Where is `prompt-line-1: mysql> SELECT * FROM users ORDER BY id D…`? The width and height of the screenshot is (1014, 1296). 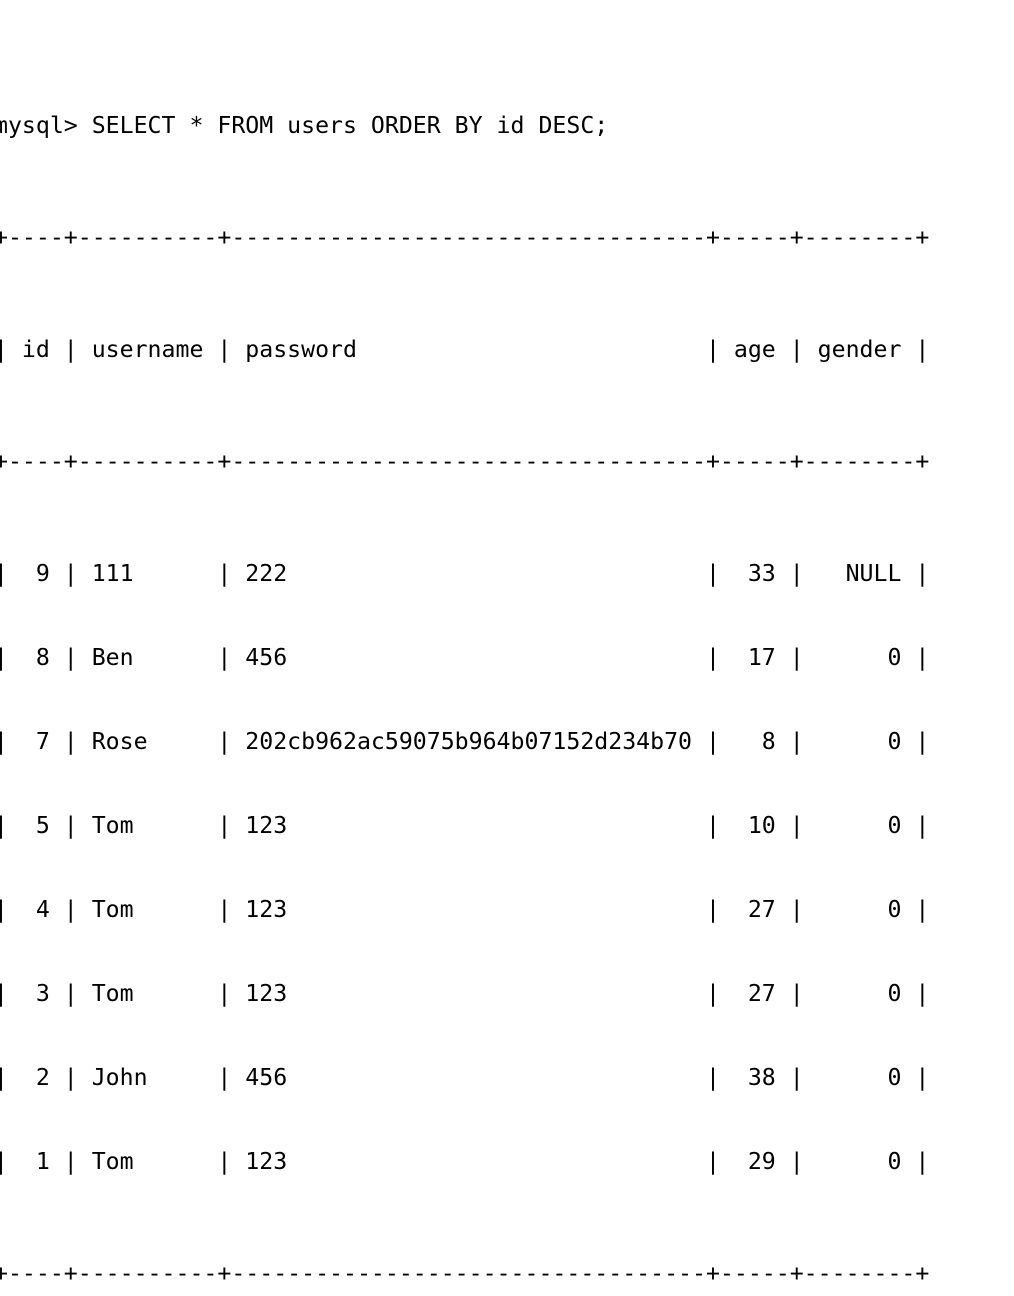
prompt-line-1: mysql> SELECT * FROM users ORDER BY id D… is located at coordinates (304, 125).